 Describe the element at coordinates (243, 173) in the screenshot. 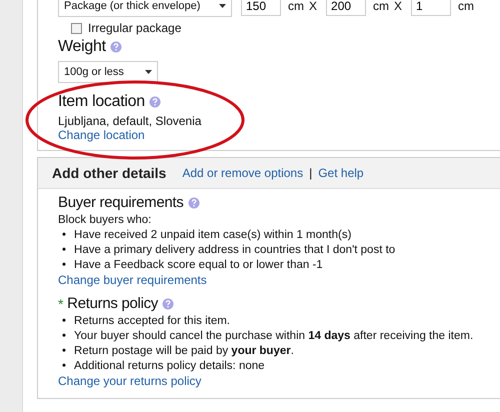

I see `options-link: Add or remove options` at that location.